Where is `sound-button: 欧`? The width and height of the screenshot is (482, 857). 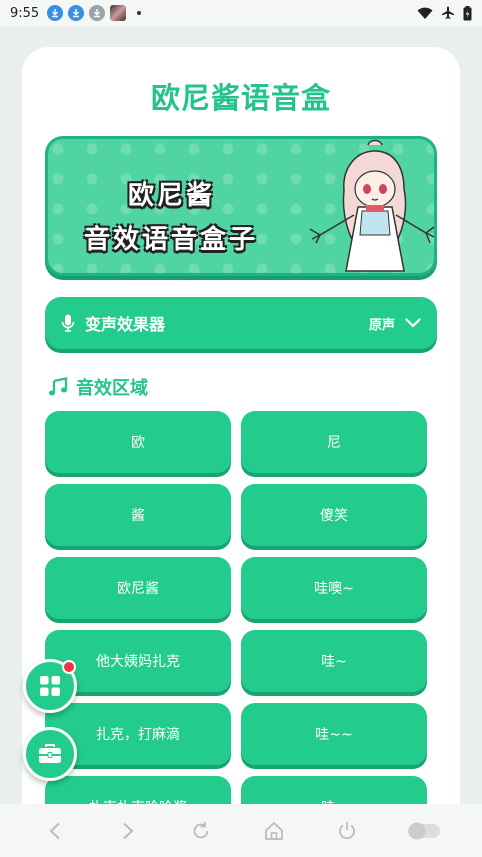
sound-button: 欧 is located at coordinates (138, 442).